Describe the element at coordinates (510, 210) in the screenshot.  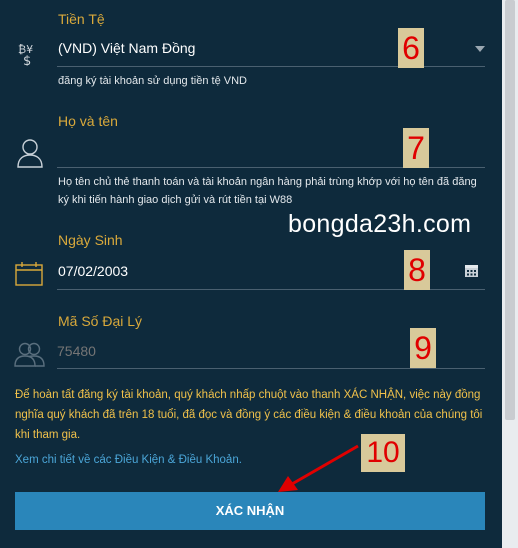
I see `scroll-thumb` at that location.